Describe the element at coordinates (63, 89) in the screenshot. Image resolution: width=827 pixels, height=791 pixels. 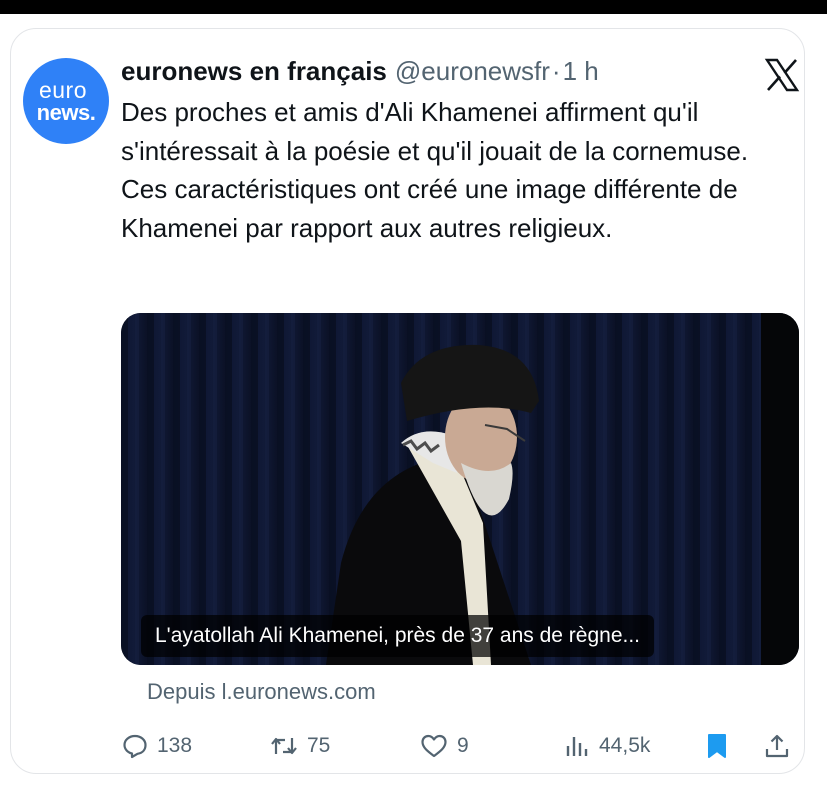
I see `avatar-text-line1: euro` at that location.